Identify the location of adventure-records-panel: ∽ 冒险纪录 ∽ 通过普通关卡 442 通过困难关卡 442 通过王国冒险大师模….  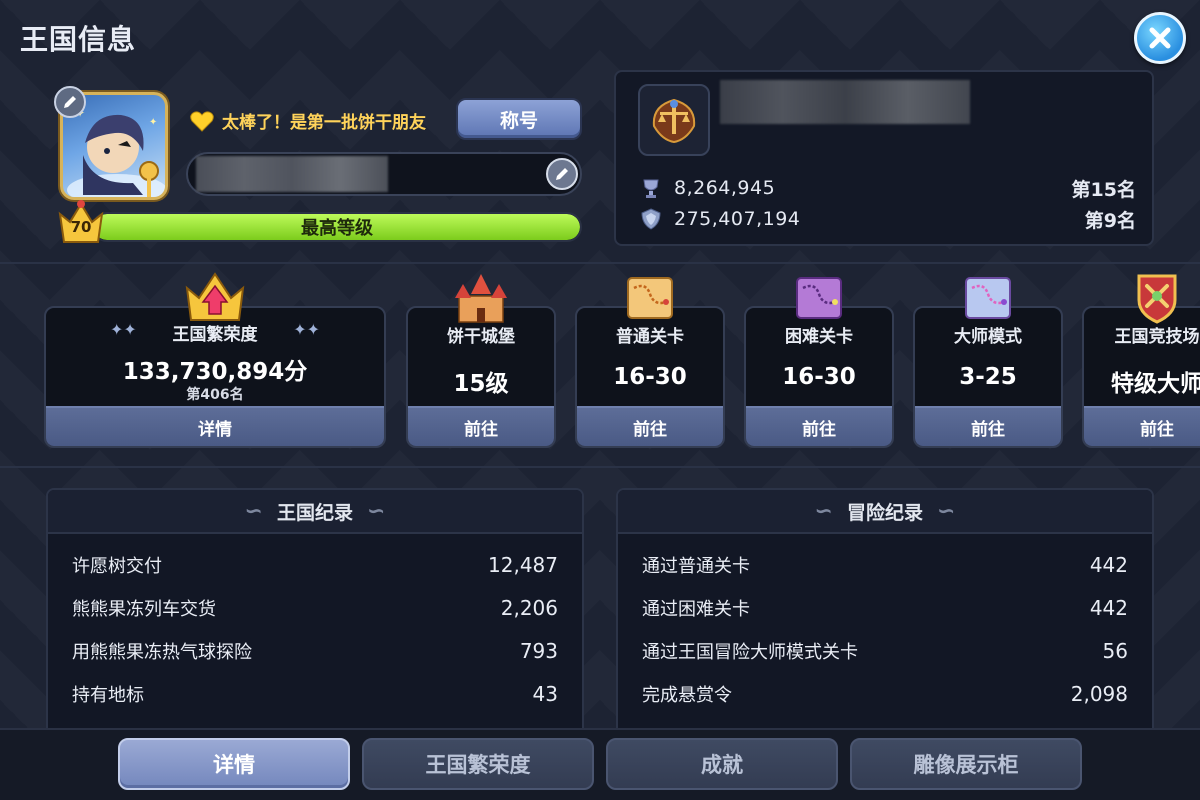
(885, 613).